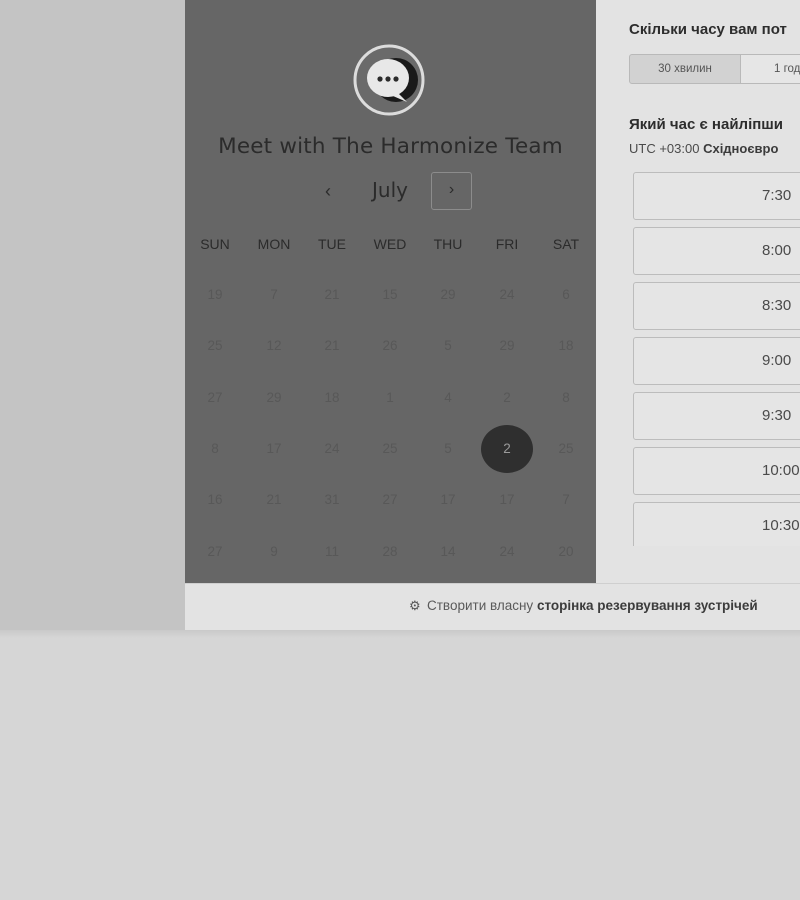  What do you see at coordinates (390, 551) in the screenshot?
I see `calendar-day: 28` at bounding box center [390, 551].